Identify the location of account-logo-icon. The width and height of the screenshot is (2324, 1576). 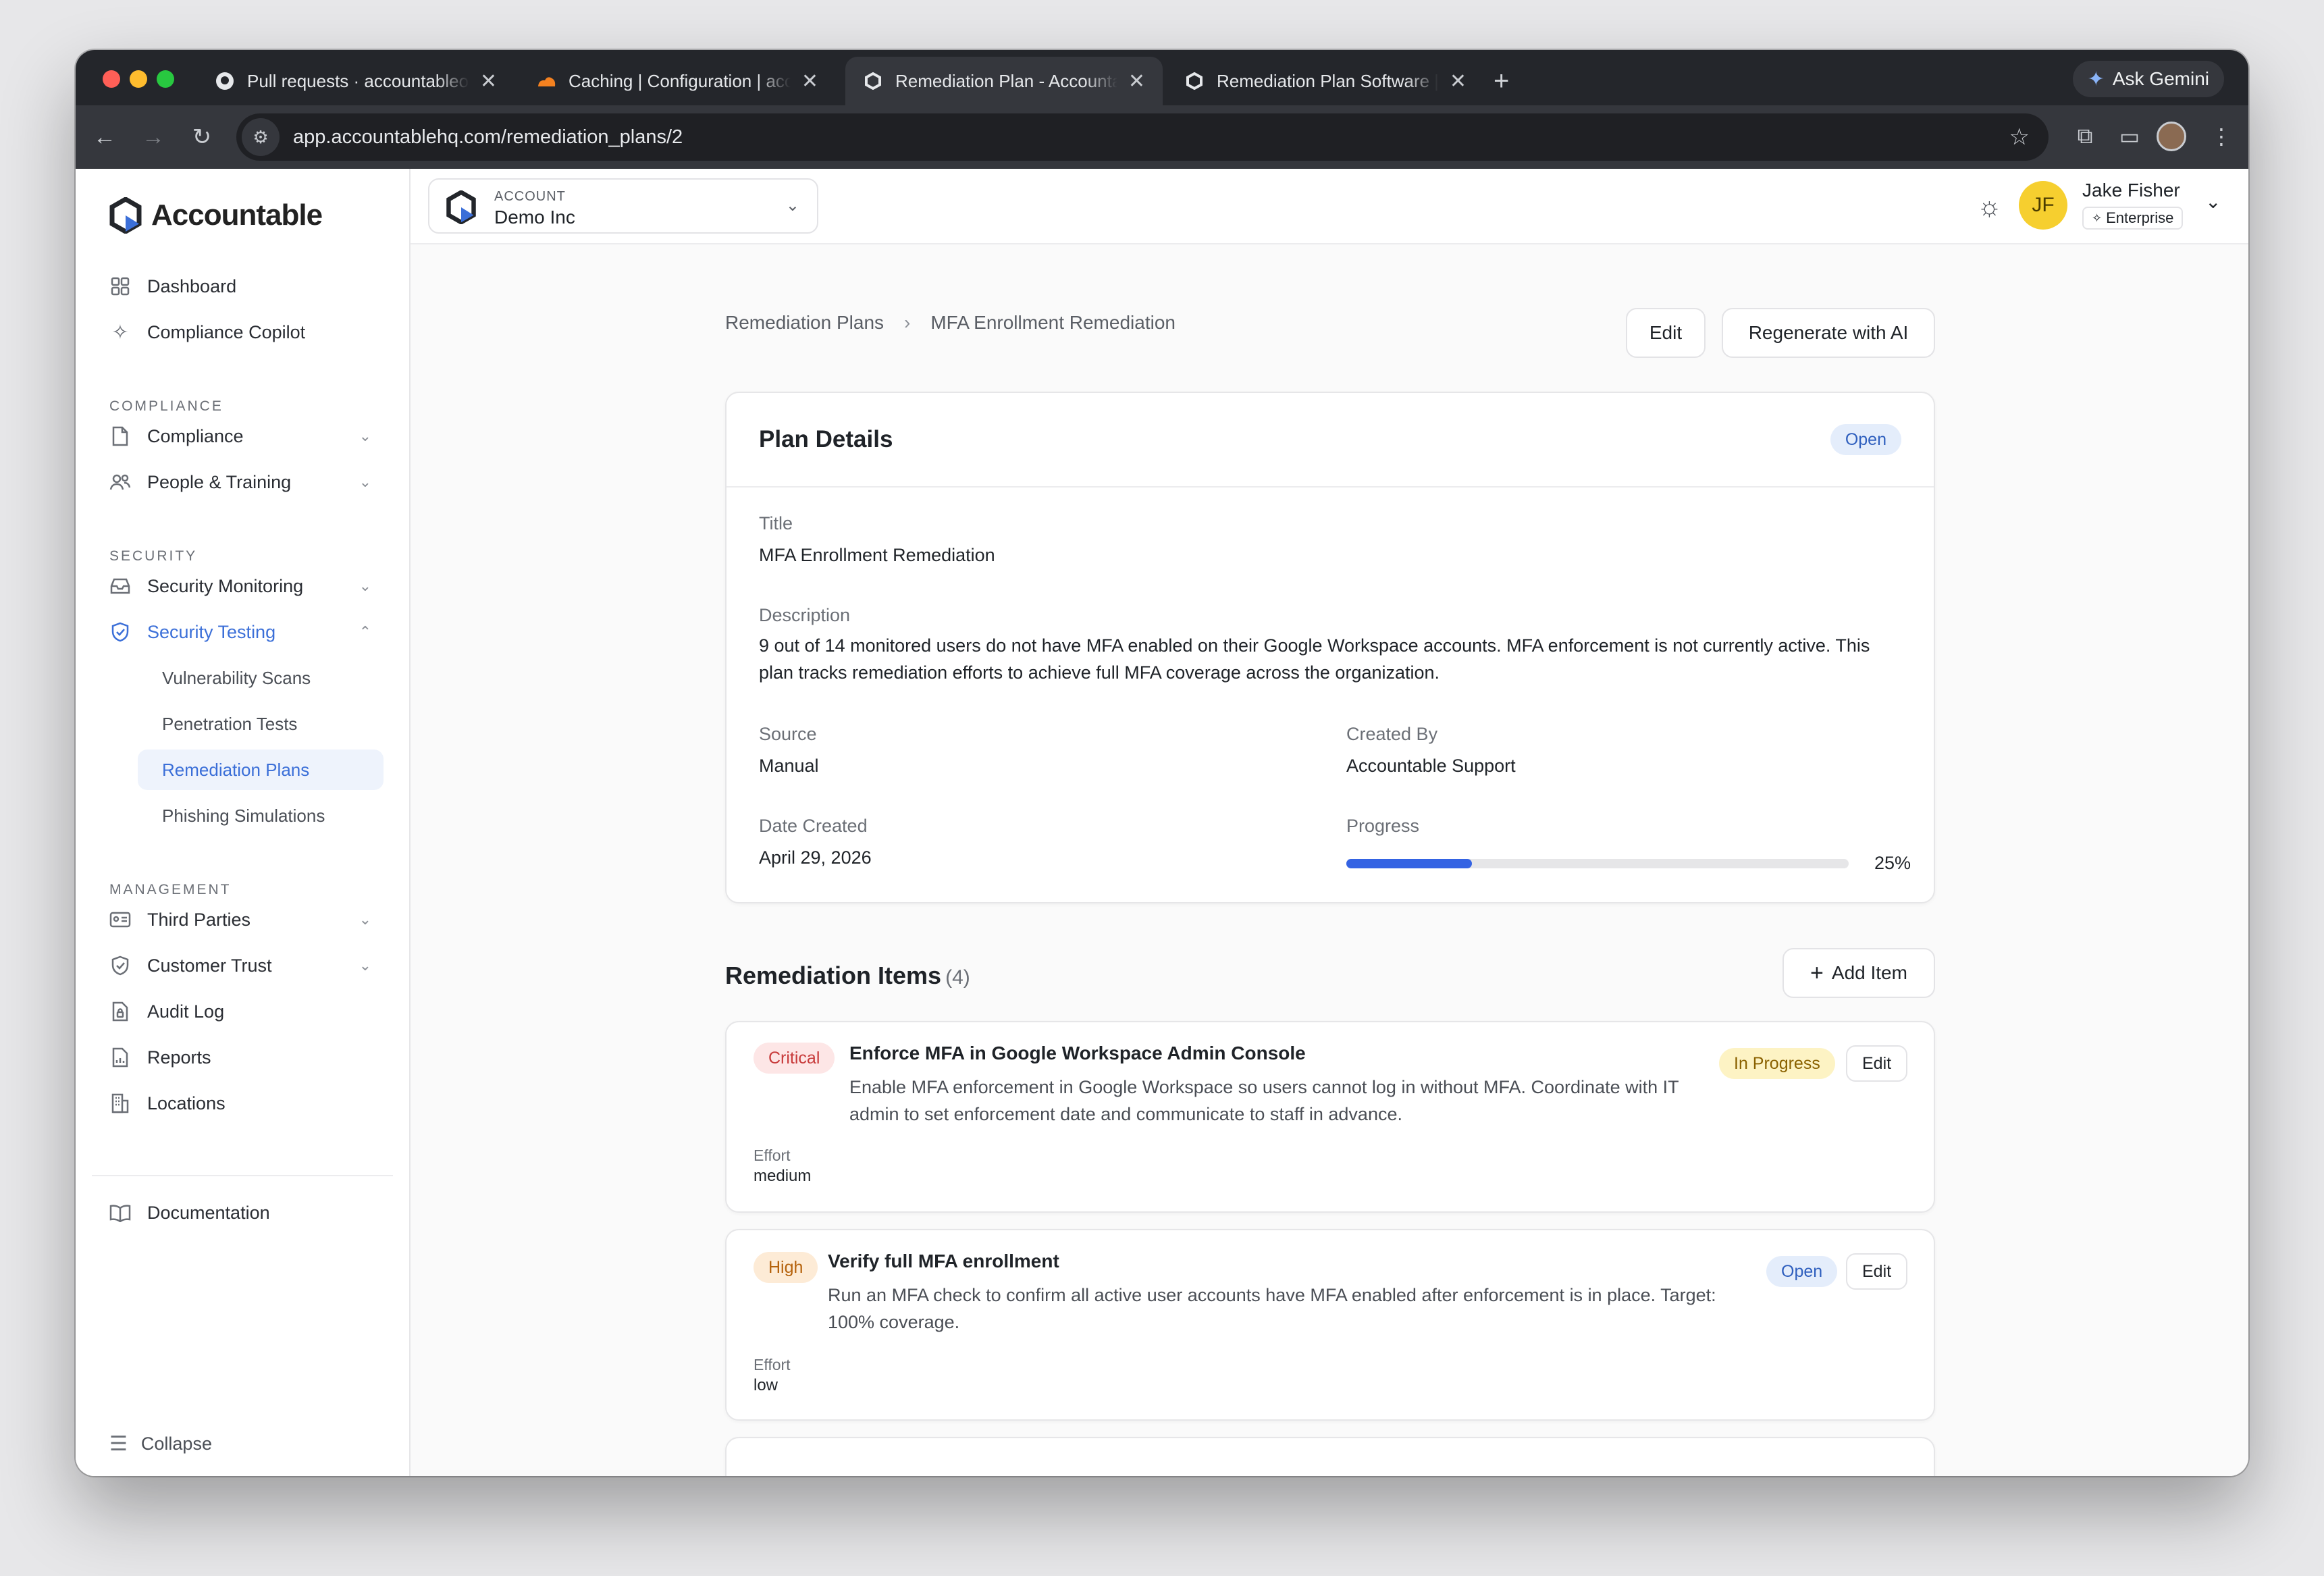
(461, 209).